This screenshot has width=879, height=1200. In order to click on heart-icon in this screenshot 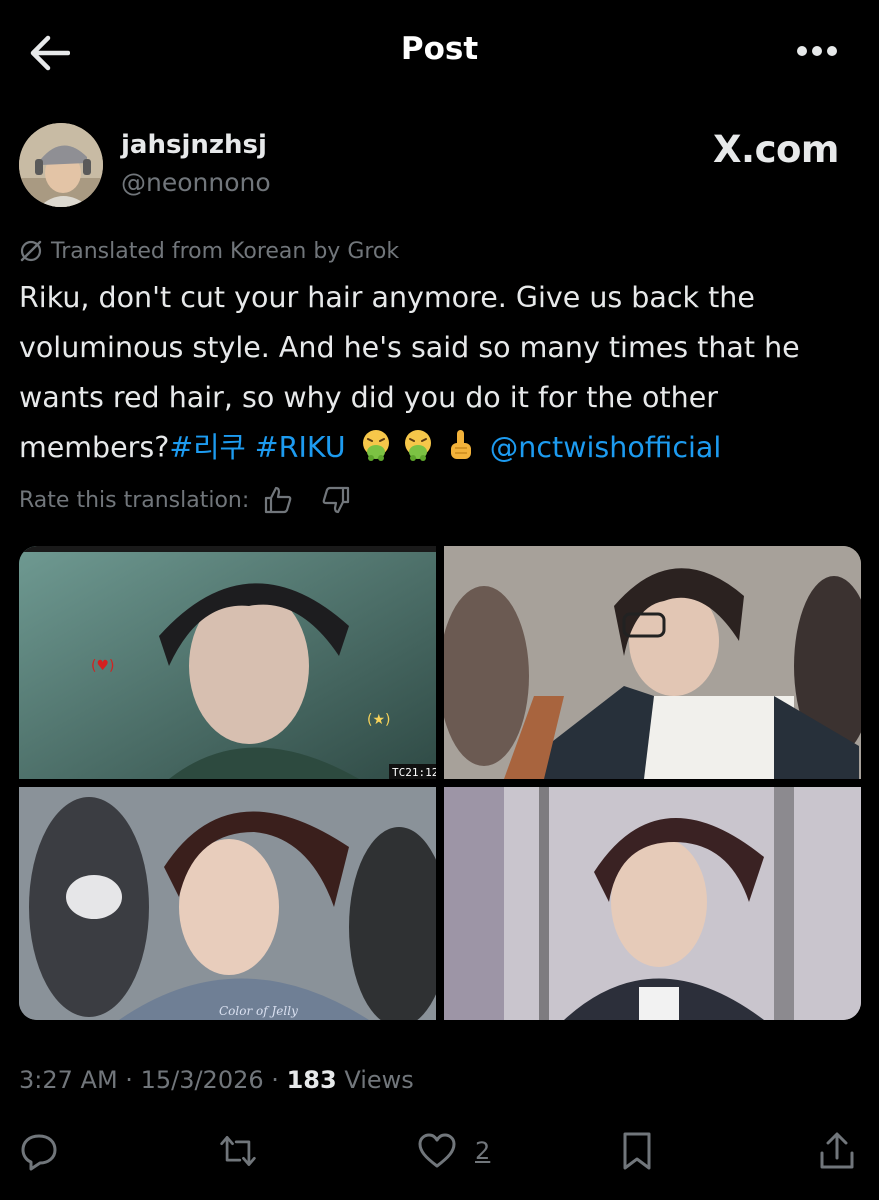, I will do `click(437, 1150)`.